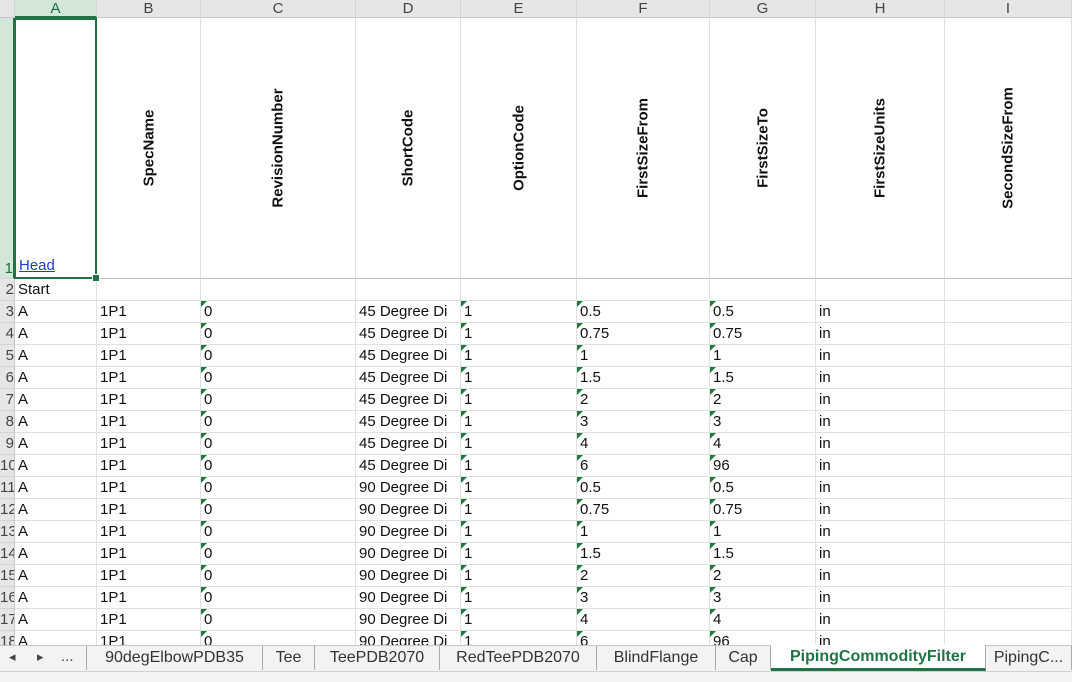 This screenshot has width=1072, height=682. I want to click on row-header-9: 9, so click(7, 444).